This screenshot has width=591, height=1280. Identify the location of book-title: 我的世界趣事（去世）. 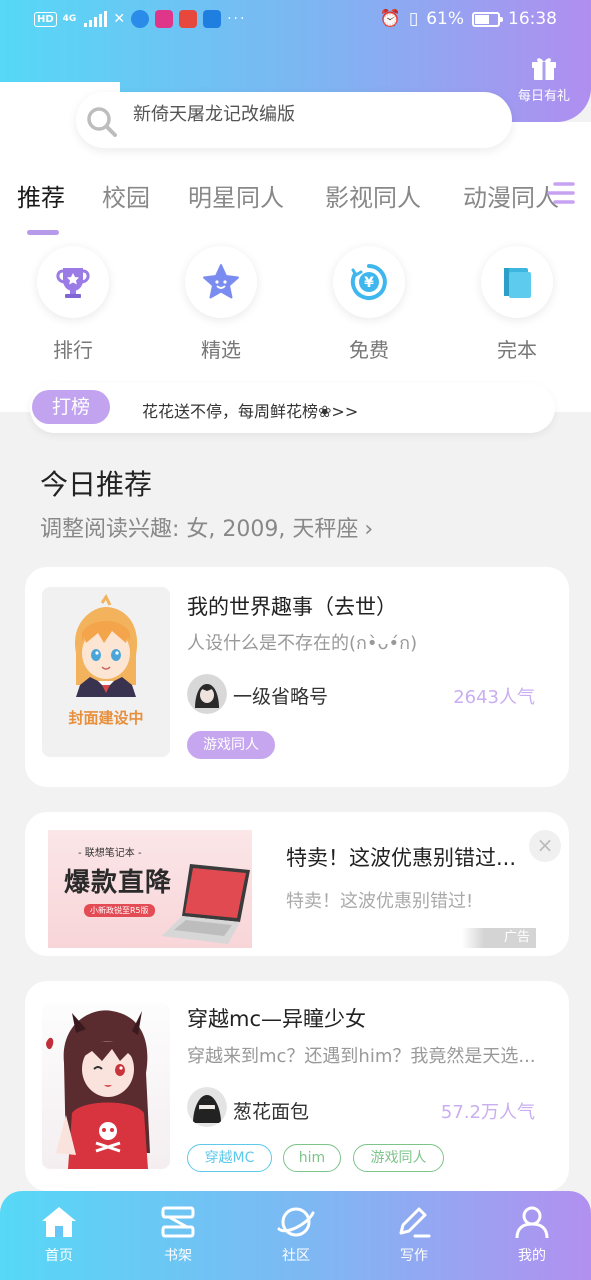
(292, 607).